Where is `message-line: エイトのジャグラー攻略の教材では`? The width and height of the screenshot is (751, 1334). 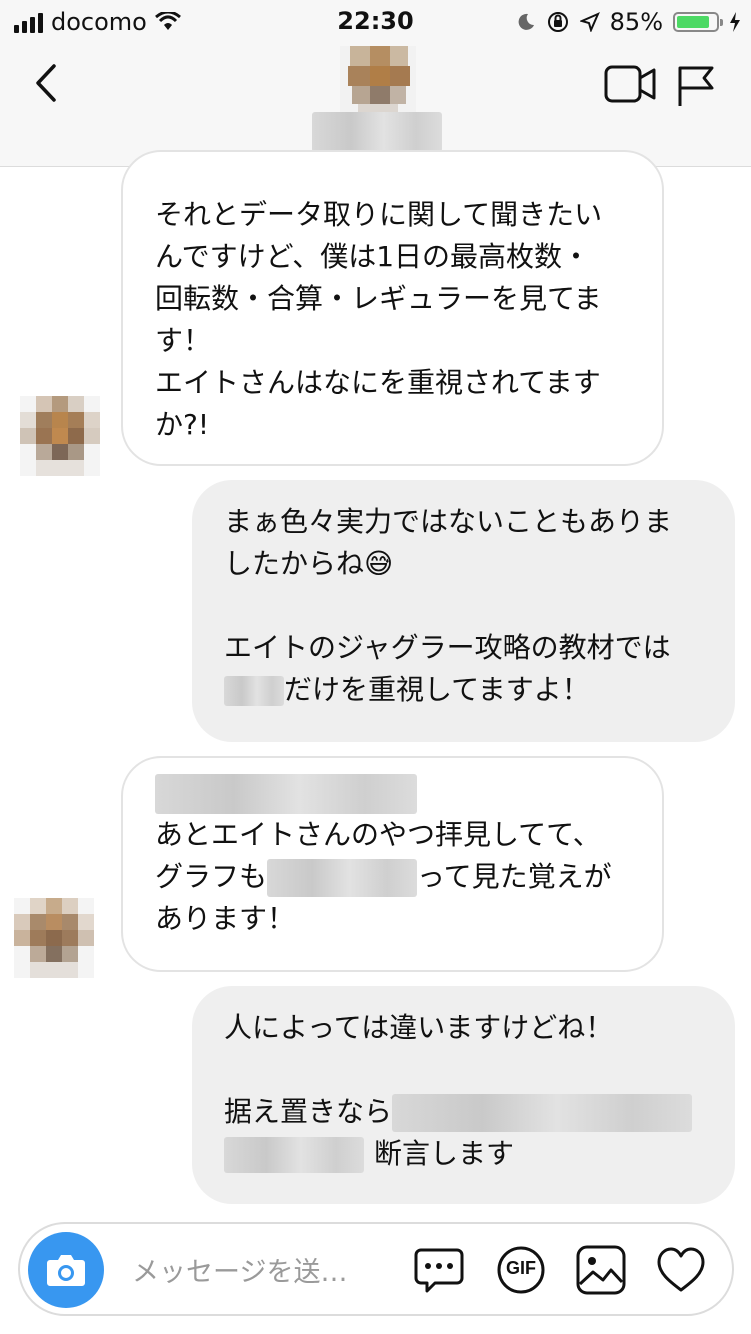 message-line: エイトのジャグラー攻略の教材では is located at coordinates (447, 647).